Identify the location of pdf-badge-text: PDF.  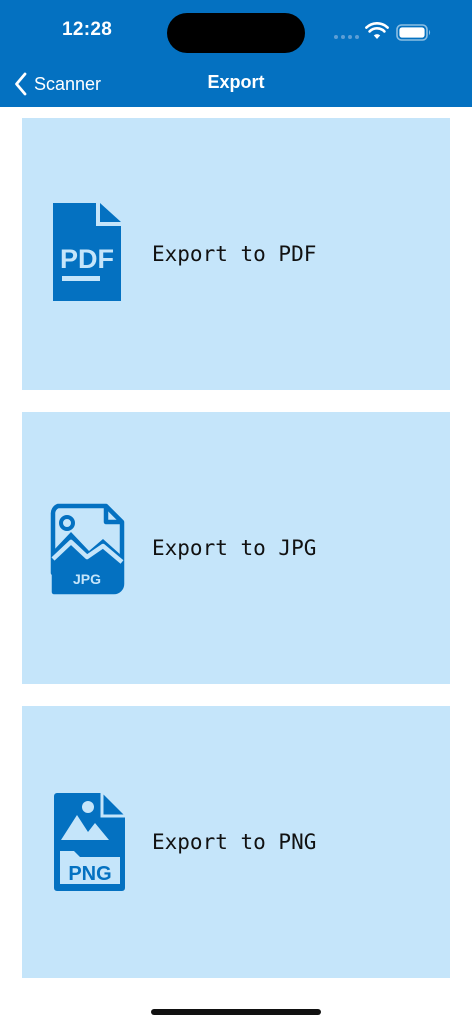
(87, 259).